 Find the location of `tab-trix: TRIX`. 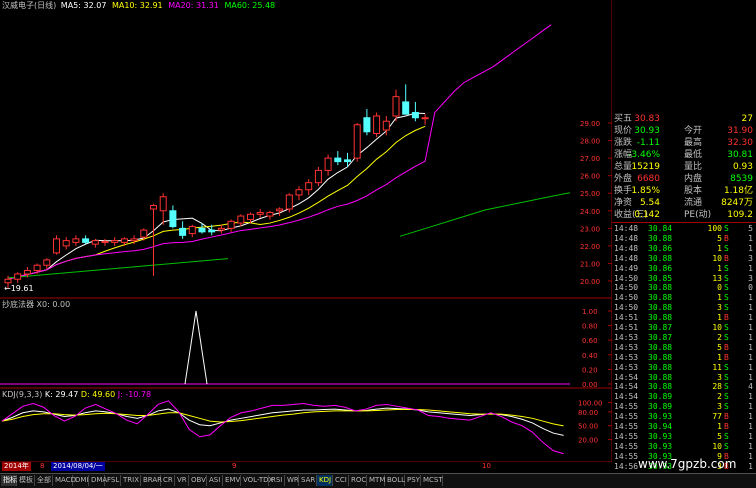

tab-trix: TRIX is located at coordinates (131, 480).